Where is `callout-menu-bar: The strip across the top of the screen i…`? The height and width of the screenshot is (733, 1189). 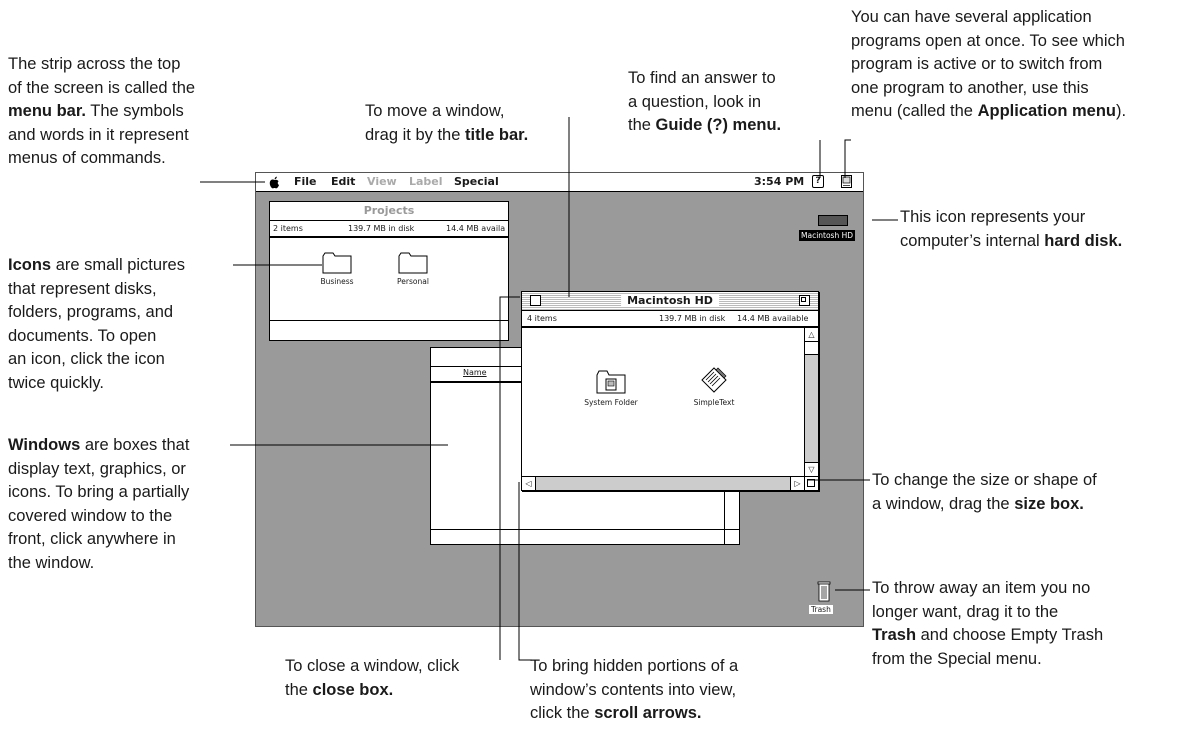 callout-menu-bar: The strip across the top of the screen i… is located at coordinates (102, 111).